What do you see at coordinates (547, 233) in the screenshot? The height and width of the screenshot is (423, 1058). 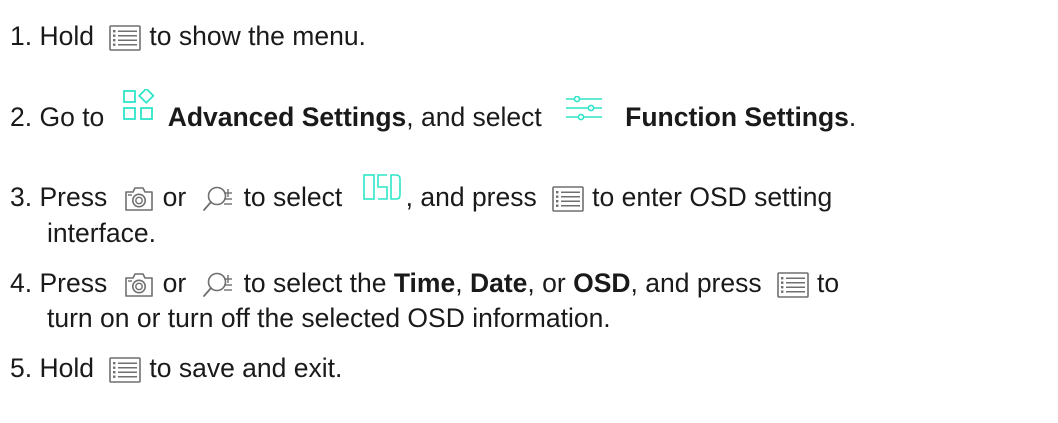 I see `step-3-continuation: interface.` at bounding box center [547, 233].